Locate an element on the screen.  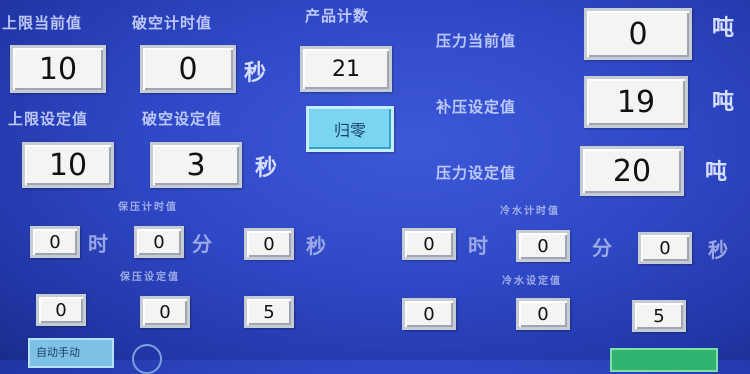
hold-setting-hours: 0 is located at coordinates (61, 310).